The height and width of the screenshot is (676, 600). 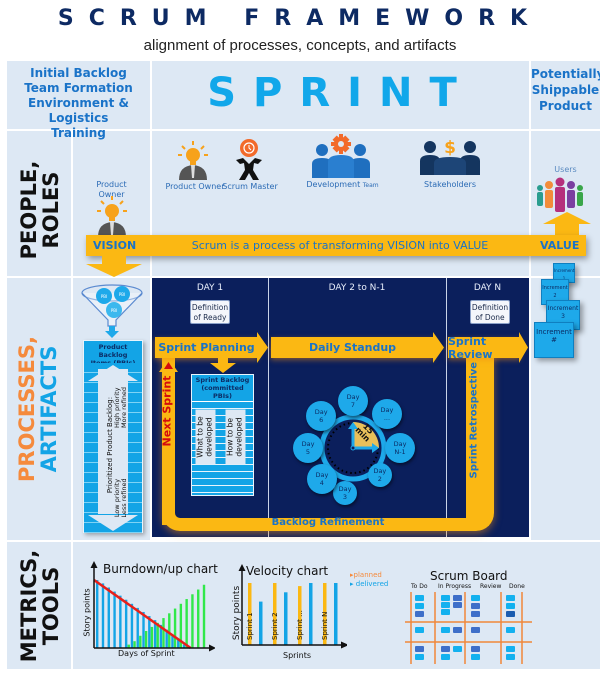 What do you see at coordinates (554, 340) in the screenshot?
I see `increment-4: Increment #` at bounding box center [554, 340].